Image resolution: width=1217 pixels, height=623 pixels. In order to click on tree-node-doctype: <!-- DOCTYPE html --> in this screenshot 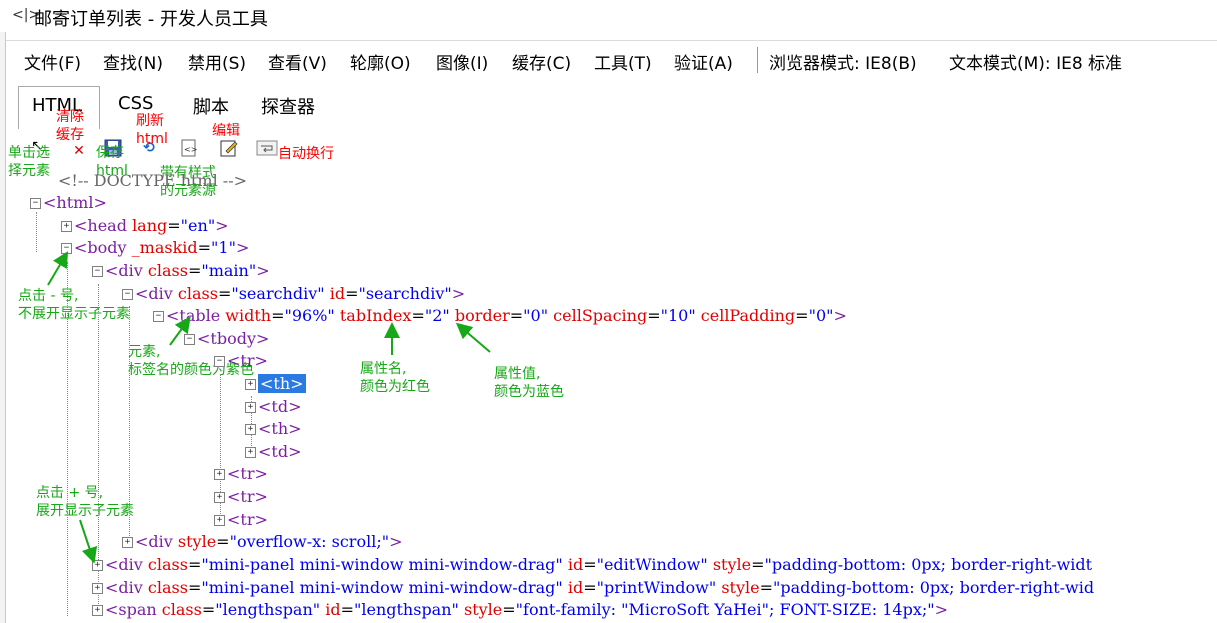, I will do `click(152, 181)`.